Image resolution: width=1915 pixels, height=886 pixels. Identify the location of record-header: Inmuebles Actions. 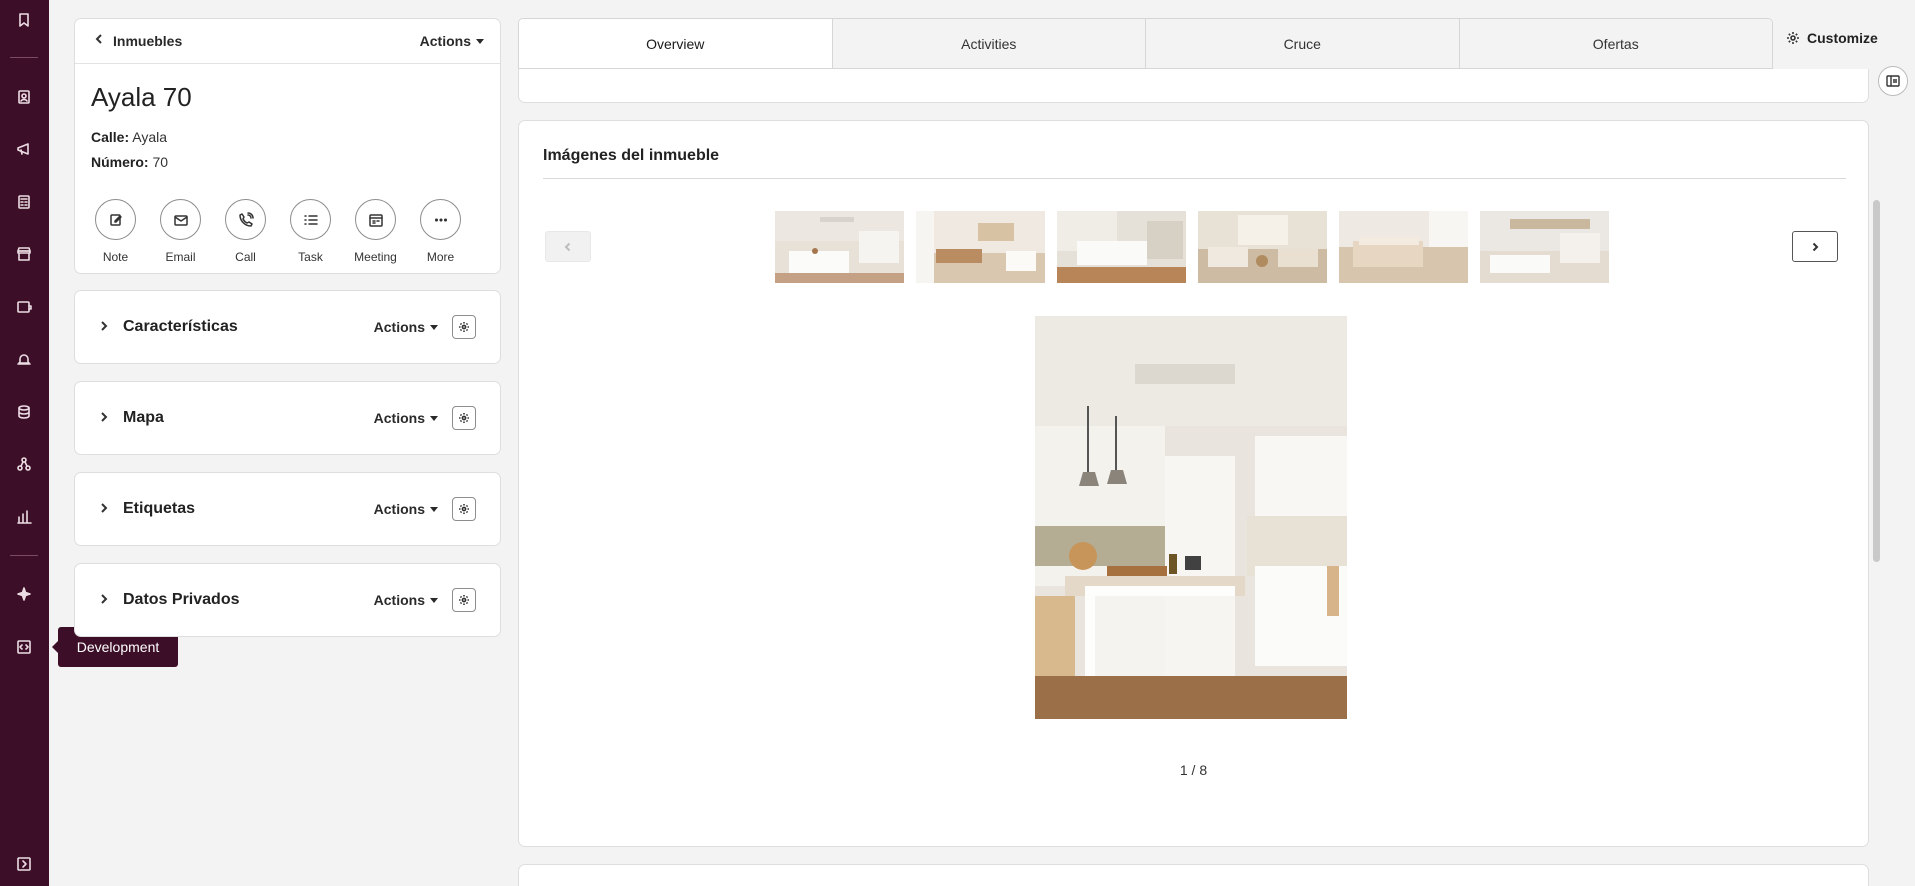
(287, 41).